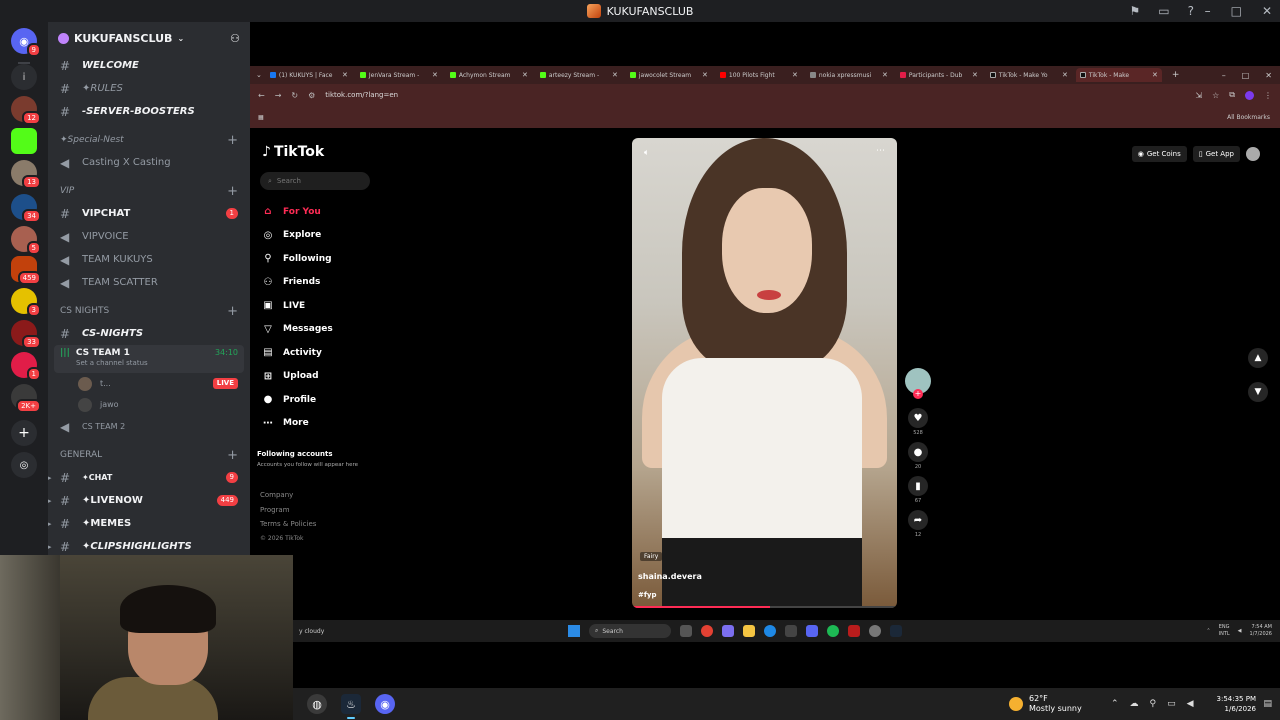 The height and width of the screenshot is (720, 1280). I want to click on help-icon: ?, so click(1191, 11).